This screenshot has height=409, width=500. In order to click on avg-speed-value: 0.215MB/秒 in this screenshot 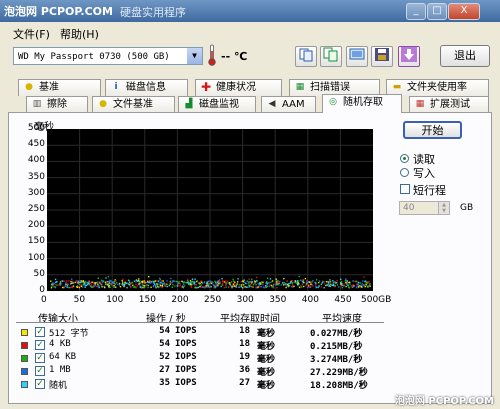, I will do `click(336, 347)`.